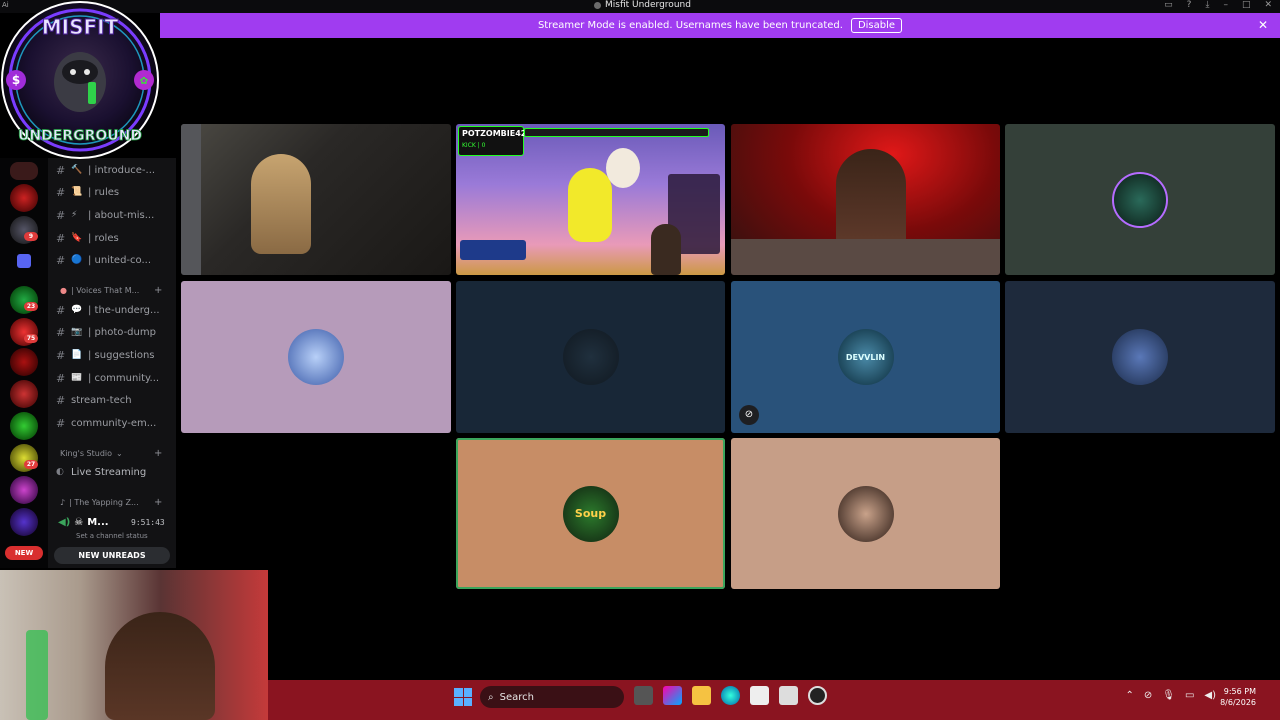 Image resolution: width=1280 pixels, height=720 pixels. I want to click on participant-tile-speaking: Soup, so click(590, 513).